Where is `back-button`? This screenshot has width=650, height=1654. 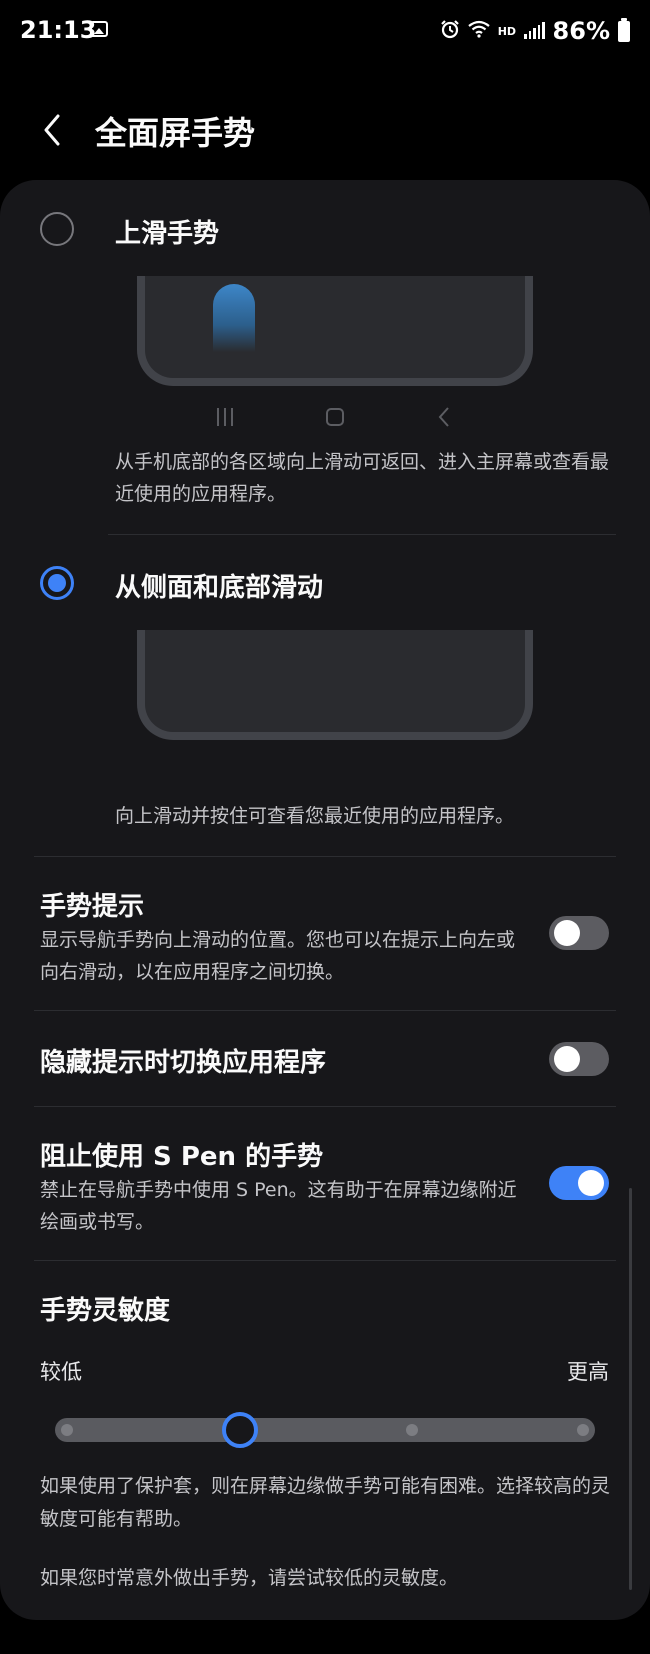
back-button is located at coordinates (56, 130).